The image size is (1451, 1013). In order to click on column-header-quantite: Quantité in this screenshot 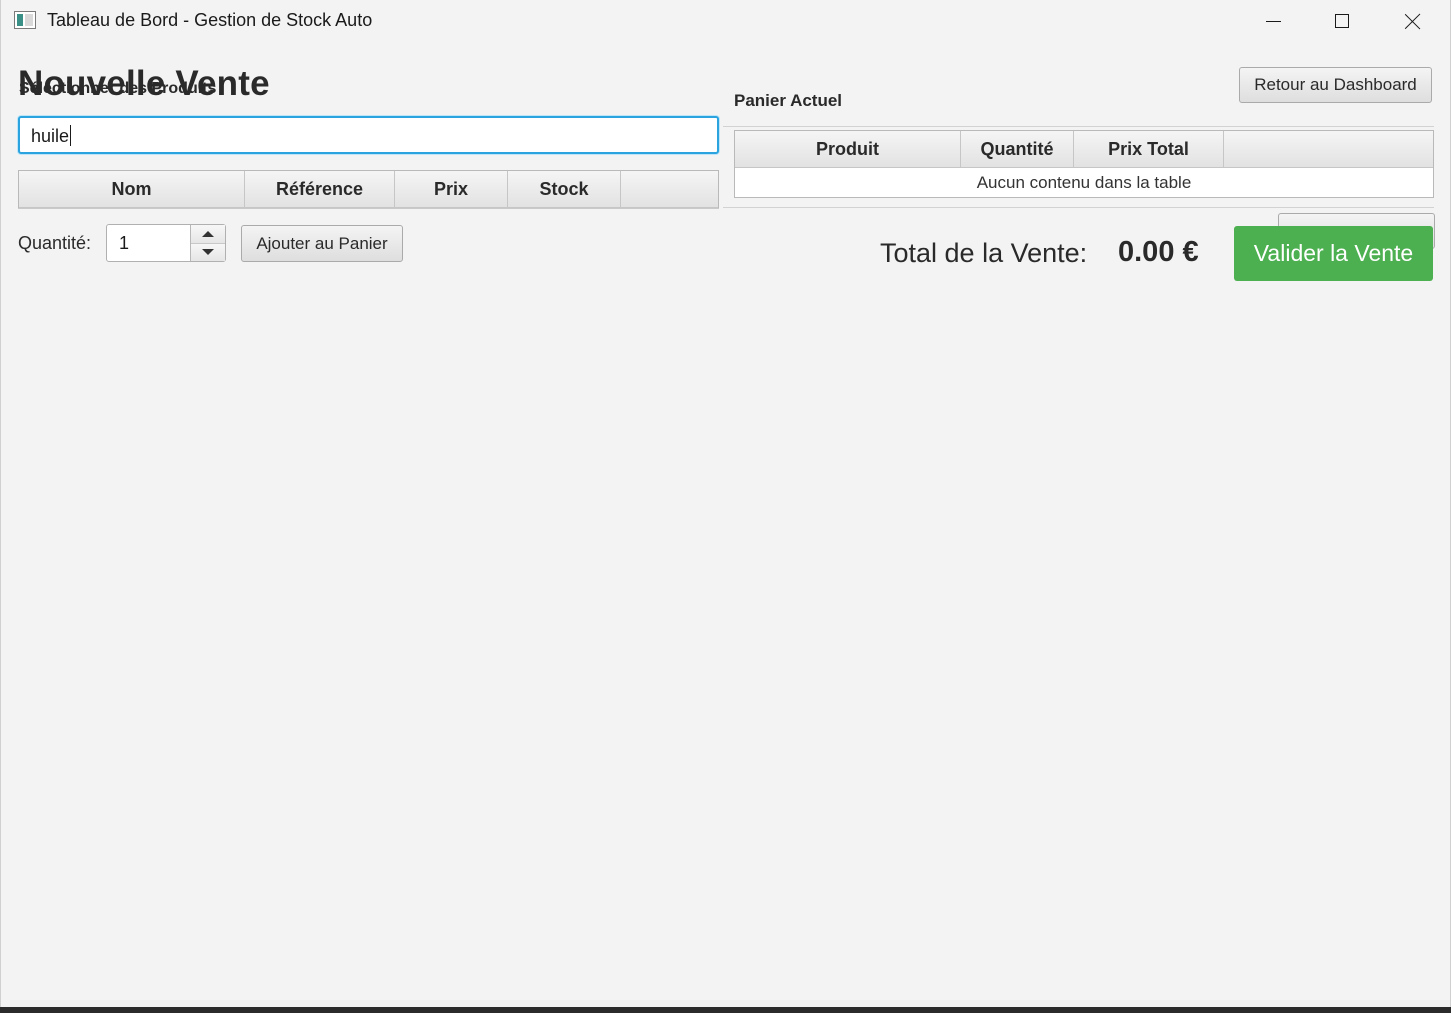, I will do `click(1017, 149)`.